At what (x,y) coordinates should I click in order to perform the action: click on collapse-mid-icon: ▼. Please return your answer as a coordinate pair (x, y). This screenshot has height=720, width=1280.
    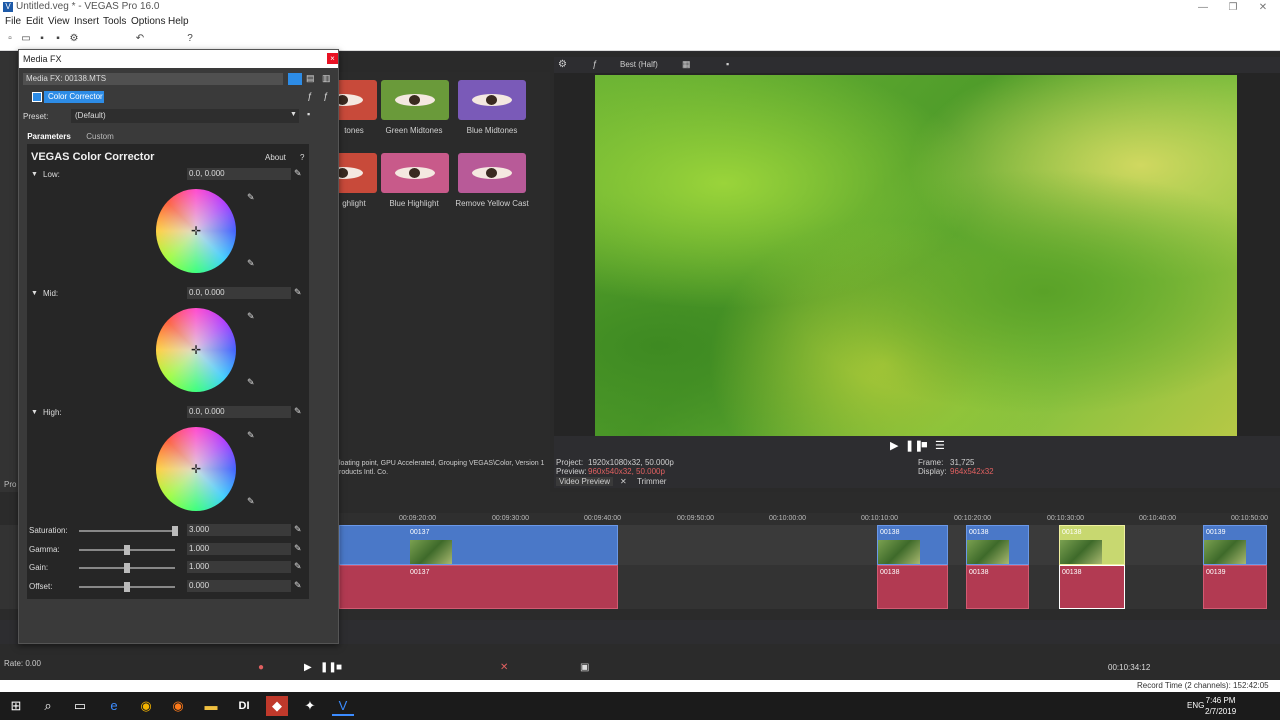
    Looking at the image, I should click on (34, 293).